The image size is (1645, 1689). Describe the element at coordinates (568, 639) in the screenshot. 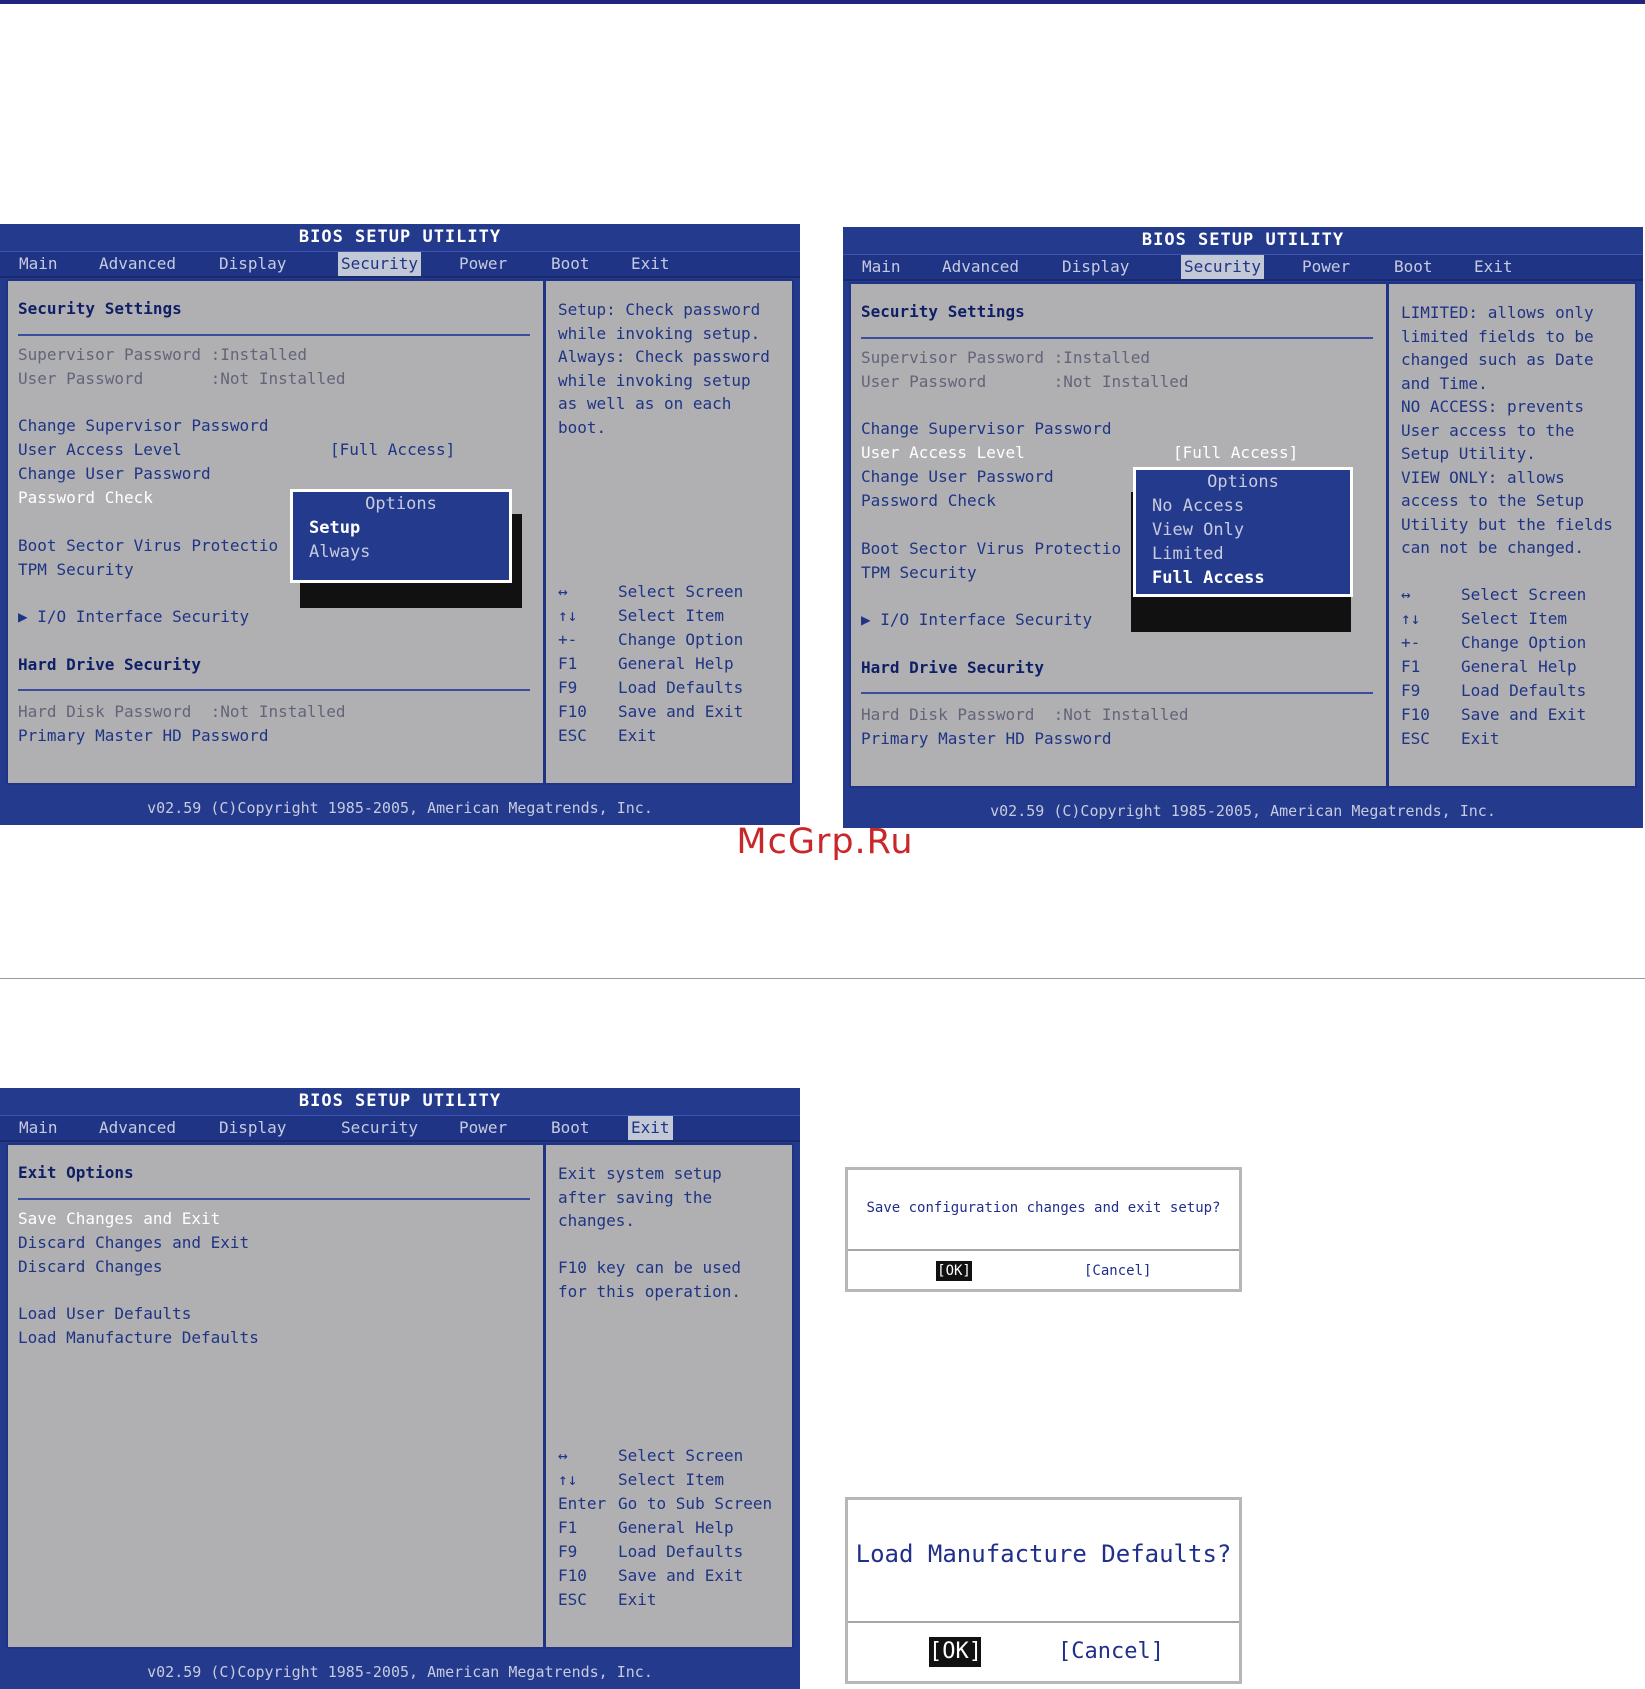

I see `key-hint-key: +-` at that location.